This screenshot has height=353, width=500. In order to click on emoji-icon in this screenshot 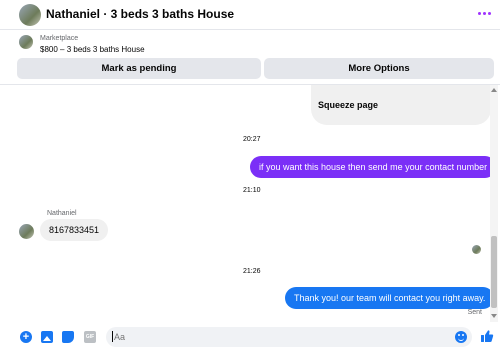, I will do `click(461, 337)`.